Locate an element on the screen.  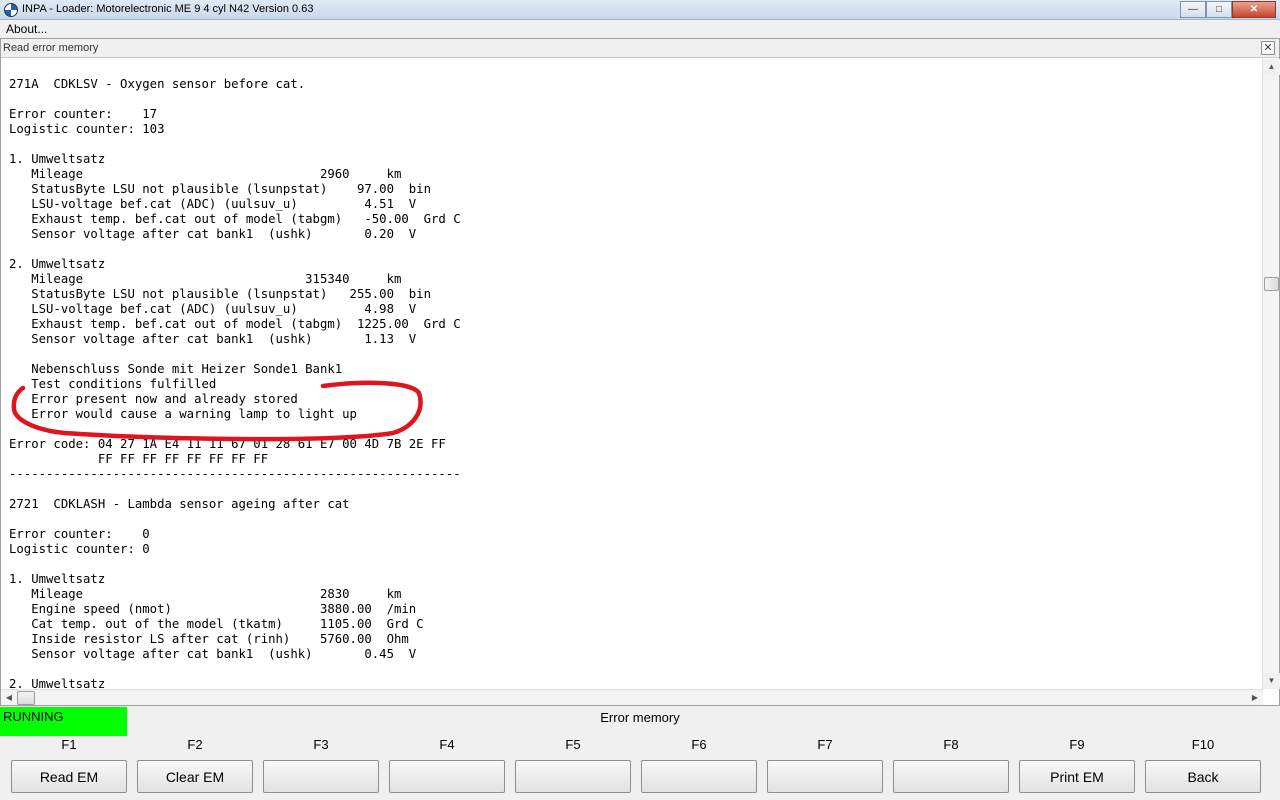
fkey-label-f3: F3 is located at coordinates (321, 744).